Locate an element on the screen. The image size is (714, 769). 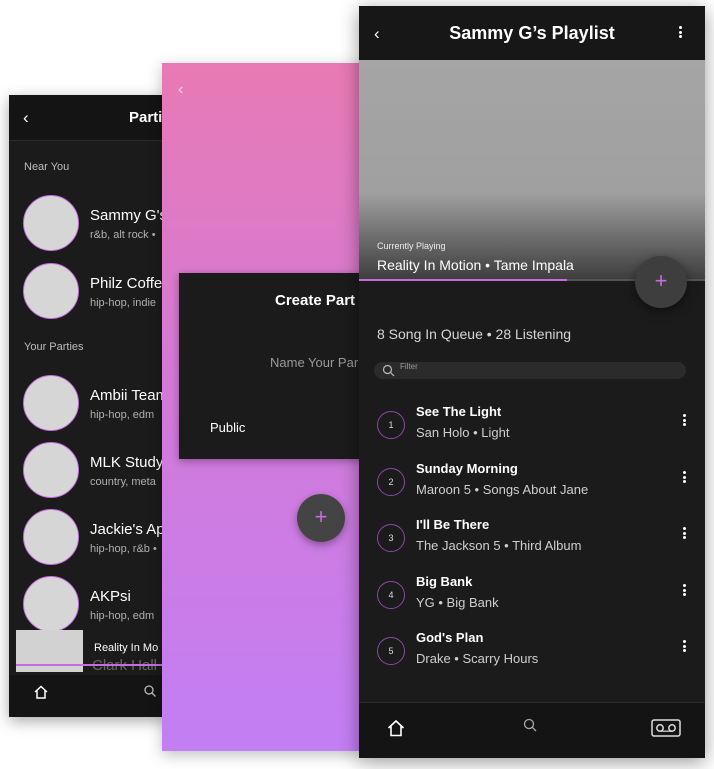
party-row: Jackie's Ap hip-hop, r&b • is located at coordinates (96, 538).